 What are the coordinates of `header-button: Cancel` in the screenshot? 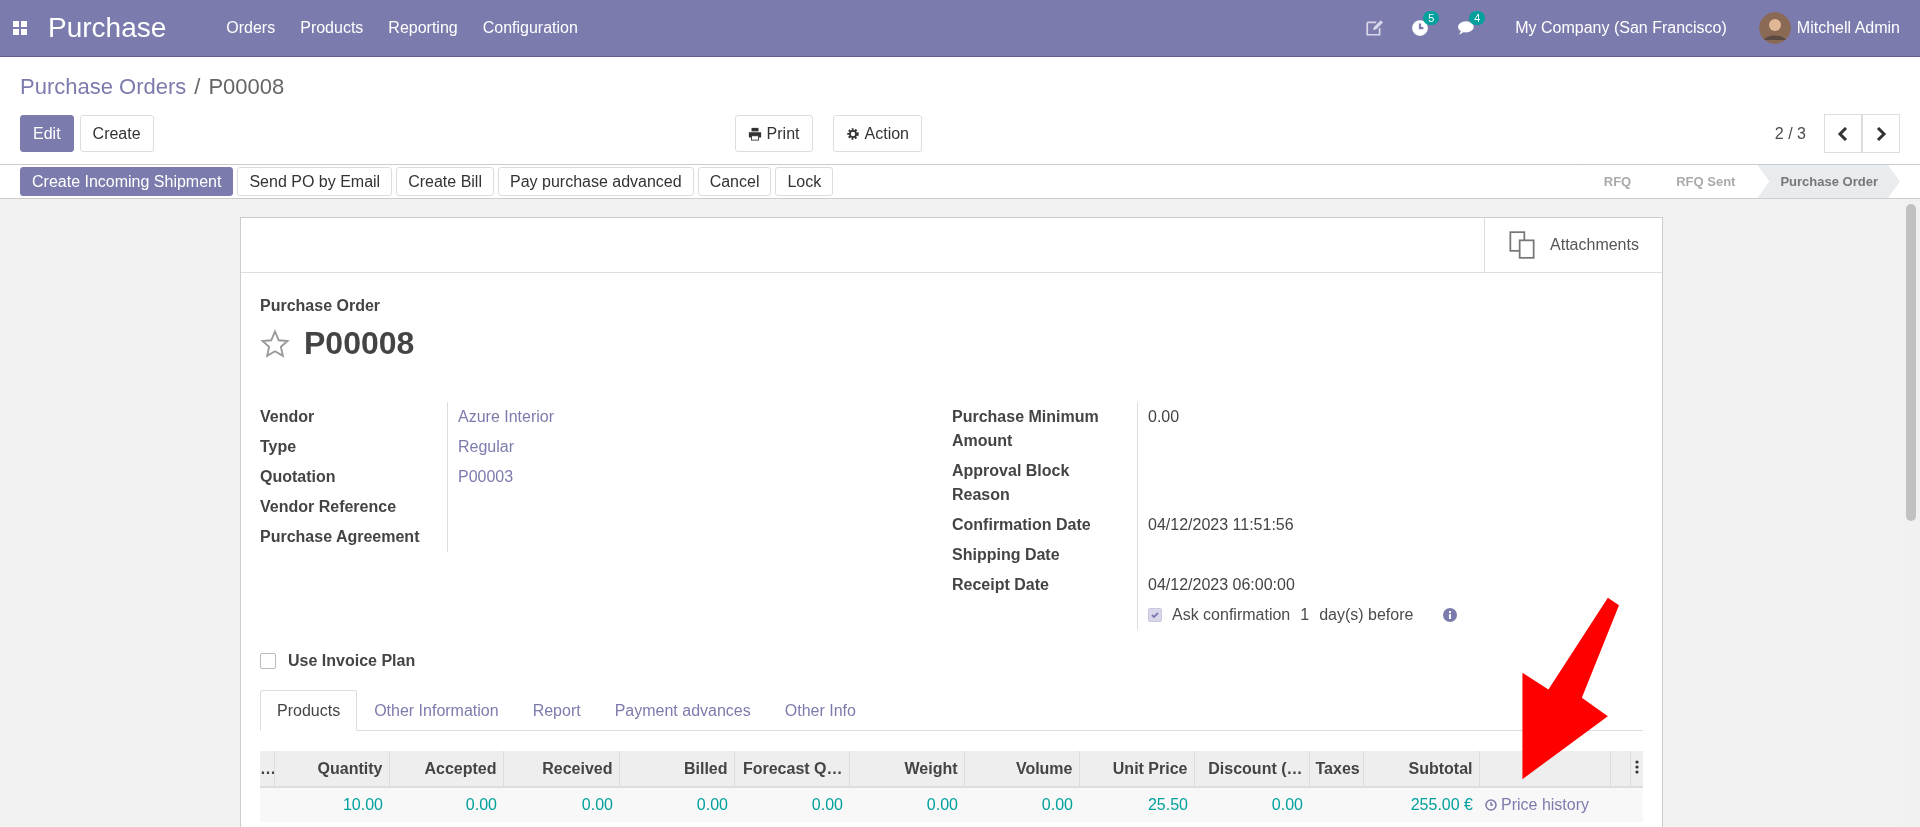 It's located at (734, 181).